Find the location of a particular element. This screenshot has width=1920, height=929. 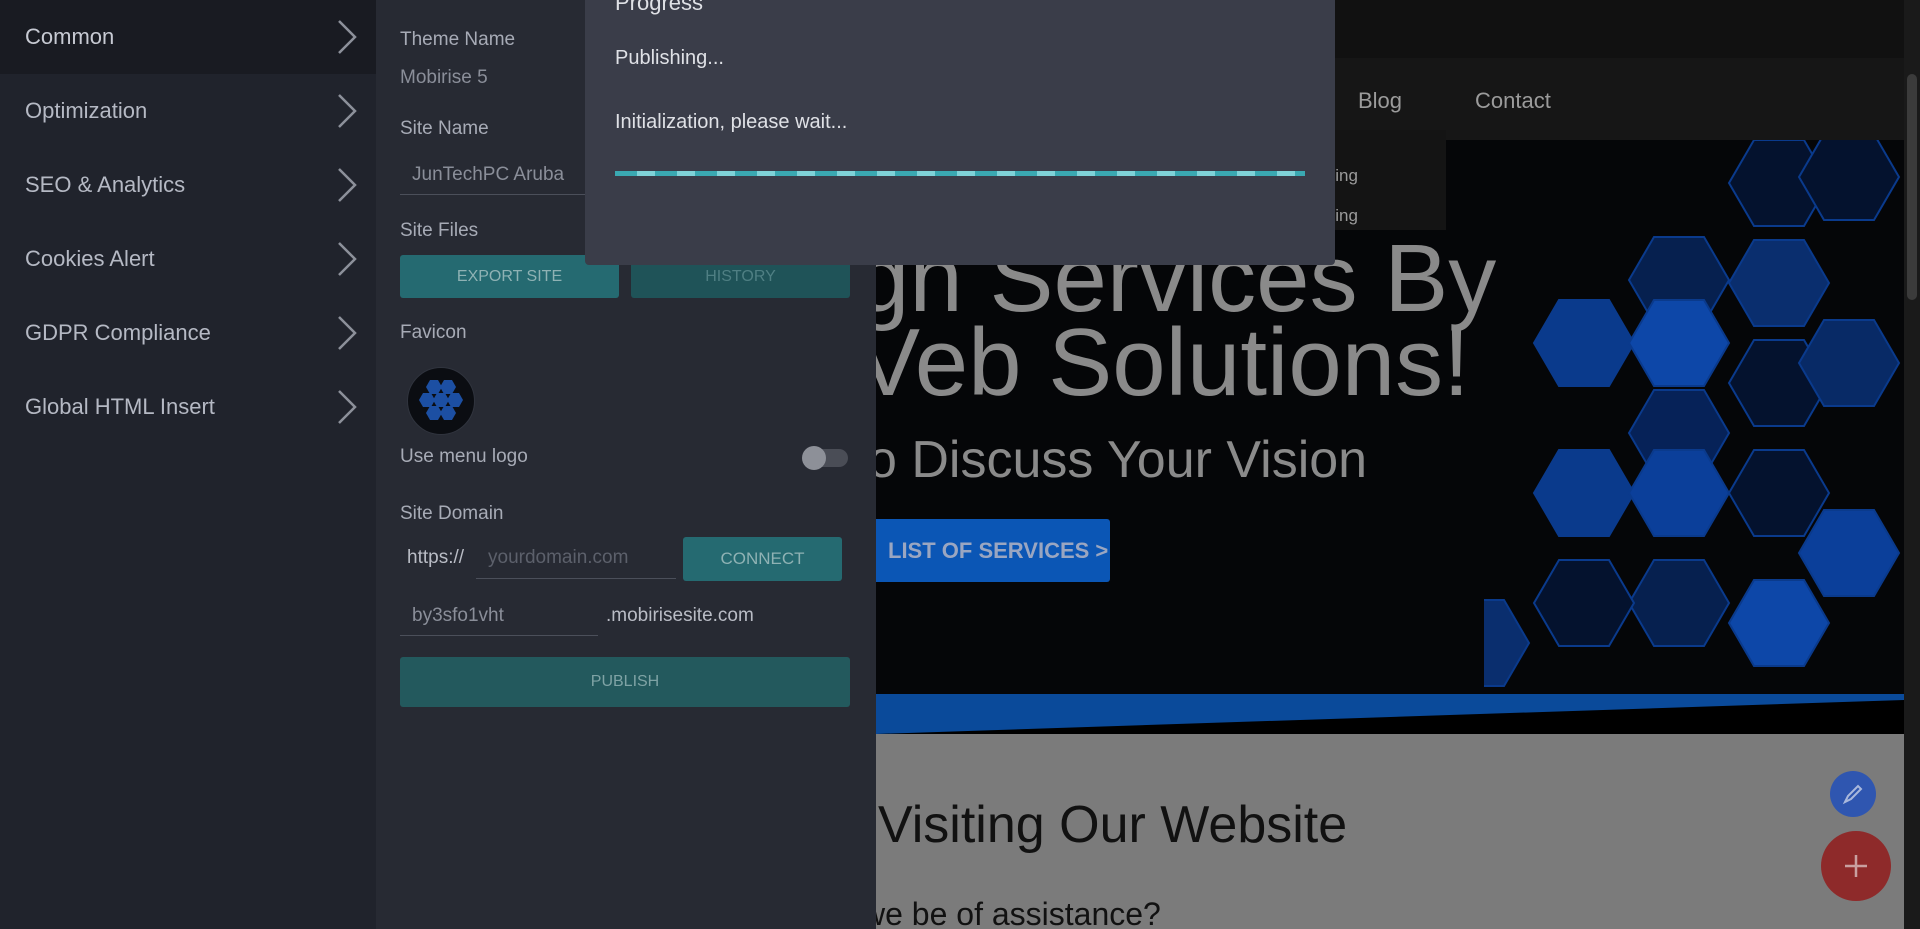

site-domain-label: Site Domain is located at coordinates (452, 513).